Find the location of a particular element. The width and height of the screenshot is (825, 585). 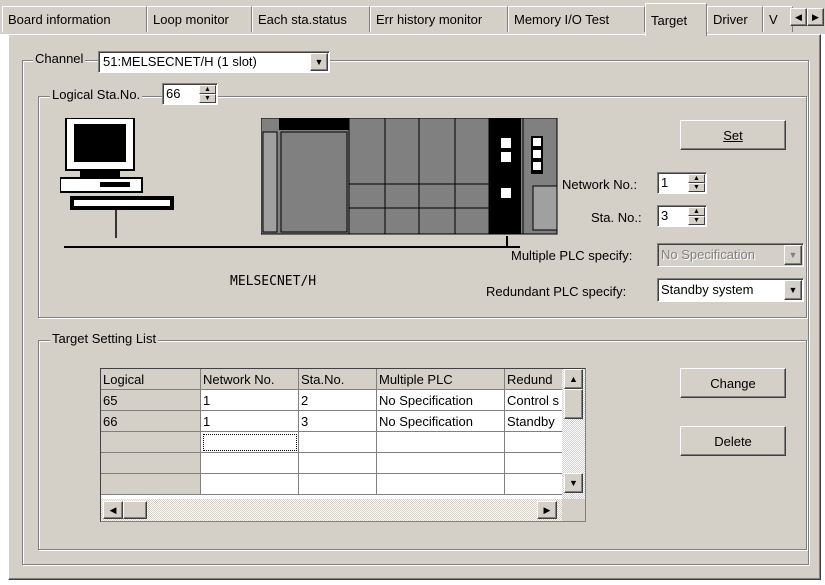

multiple-plc-select: No Specification ▼ is located at coordinates (730, 255).